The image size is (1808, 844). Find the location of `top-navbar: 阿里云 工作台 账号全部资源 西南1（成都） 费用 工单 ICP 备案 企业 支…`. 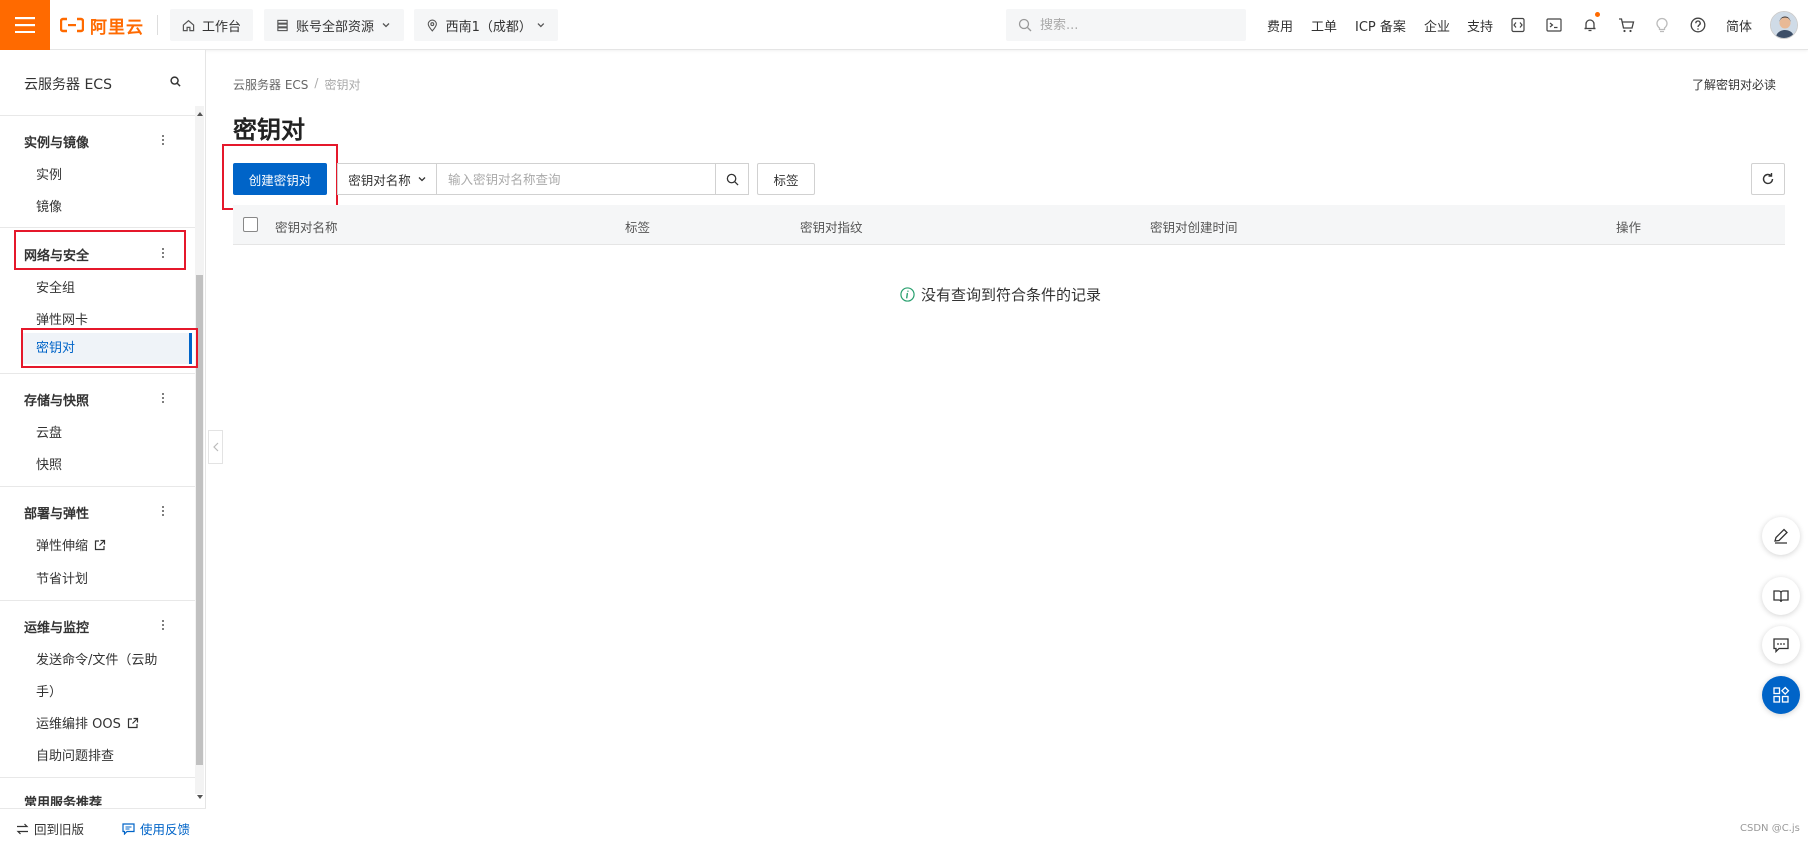

top-navbar: 阿里云 工作台 账号全部资源 西南1（成都） 费用 工单 ICP 备案 企业 支… is located at coordinates (904, 25).